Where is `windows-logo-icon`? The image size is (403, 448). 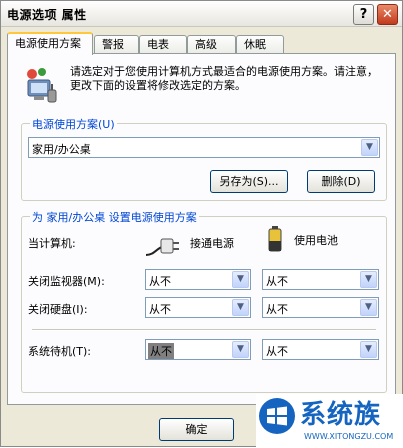 windows-logo-icon is located at coordinates (277, 416).